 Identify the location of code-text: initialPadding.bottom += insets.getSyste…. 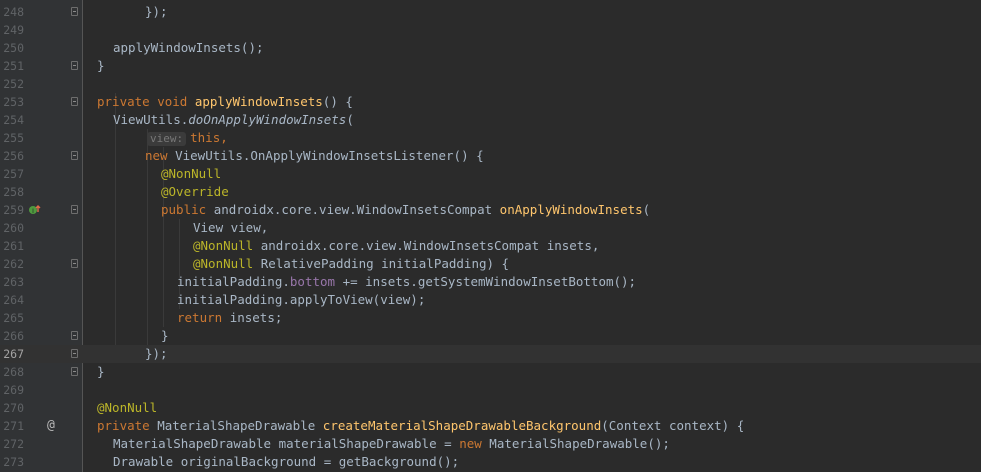
(406, 282).